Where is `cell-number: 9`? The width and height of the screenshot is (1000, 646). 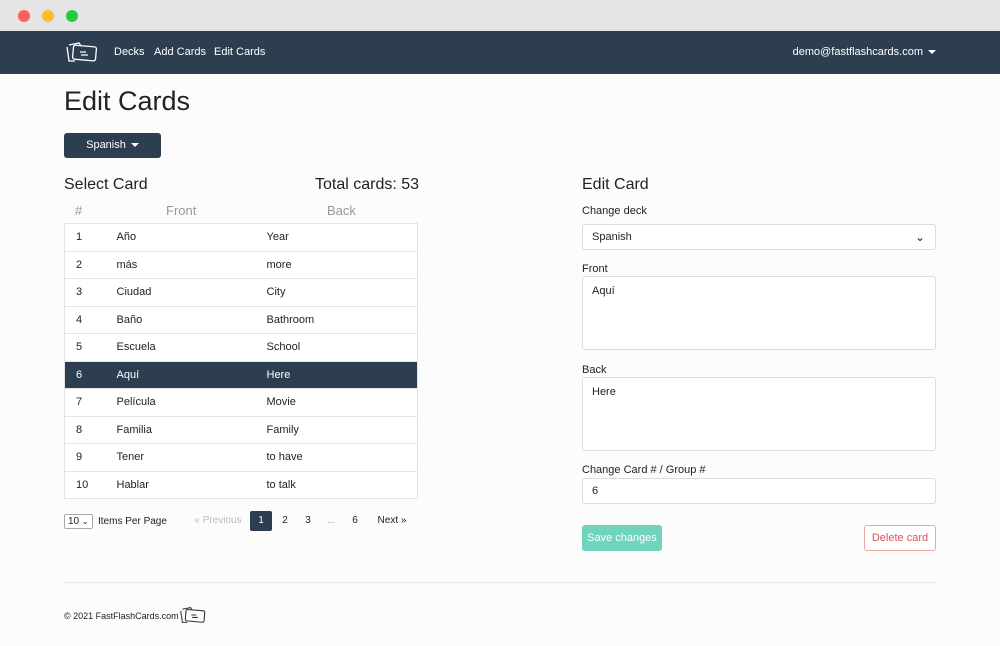 cell-number: 9 is located at coordinates (90, 457).